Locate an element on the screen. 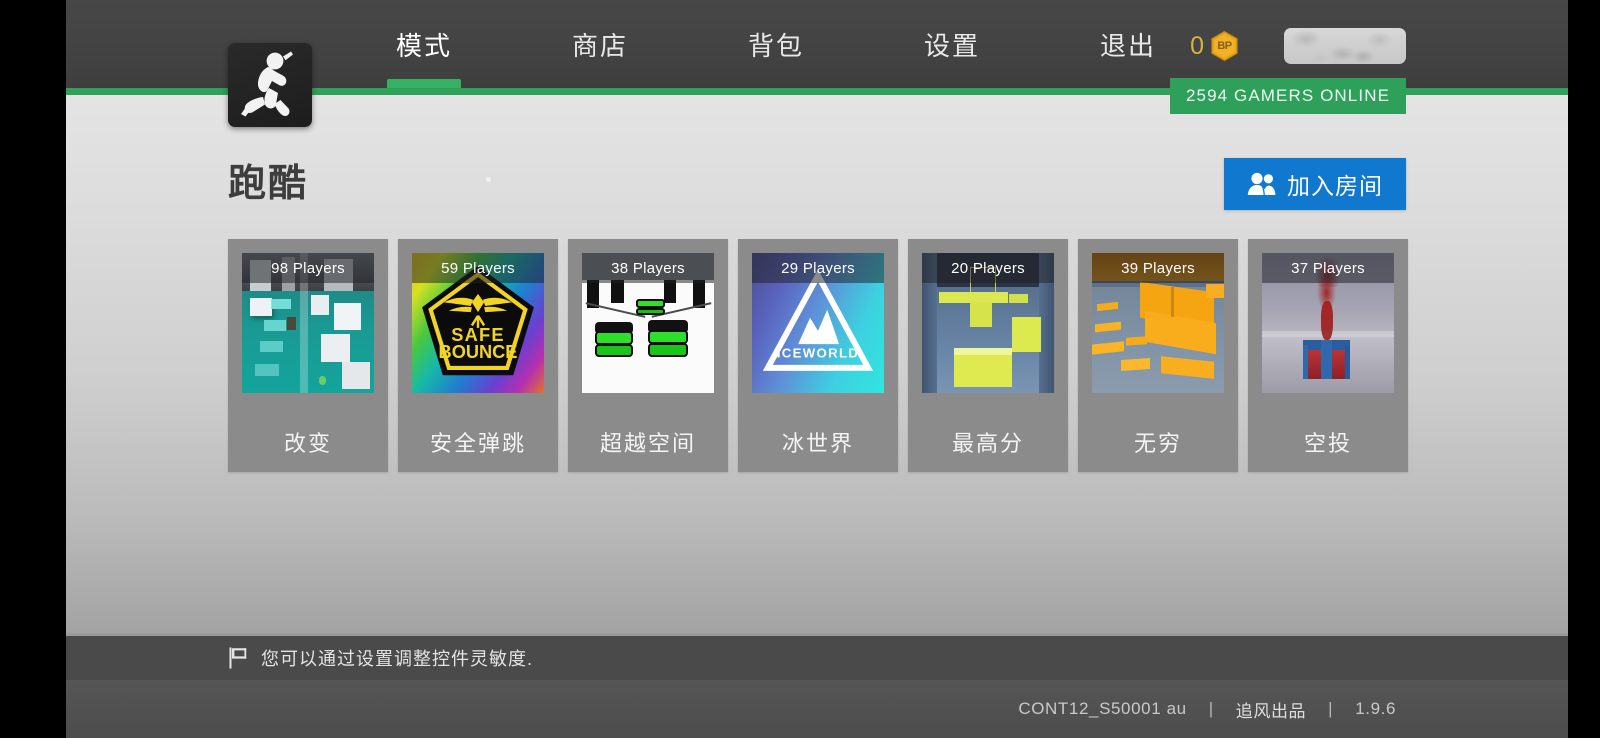 This screenshot has width=1600, height=738. mode-card-change: 98 Players 改变 is located at coordinates (308, 355).